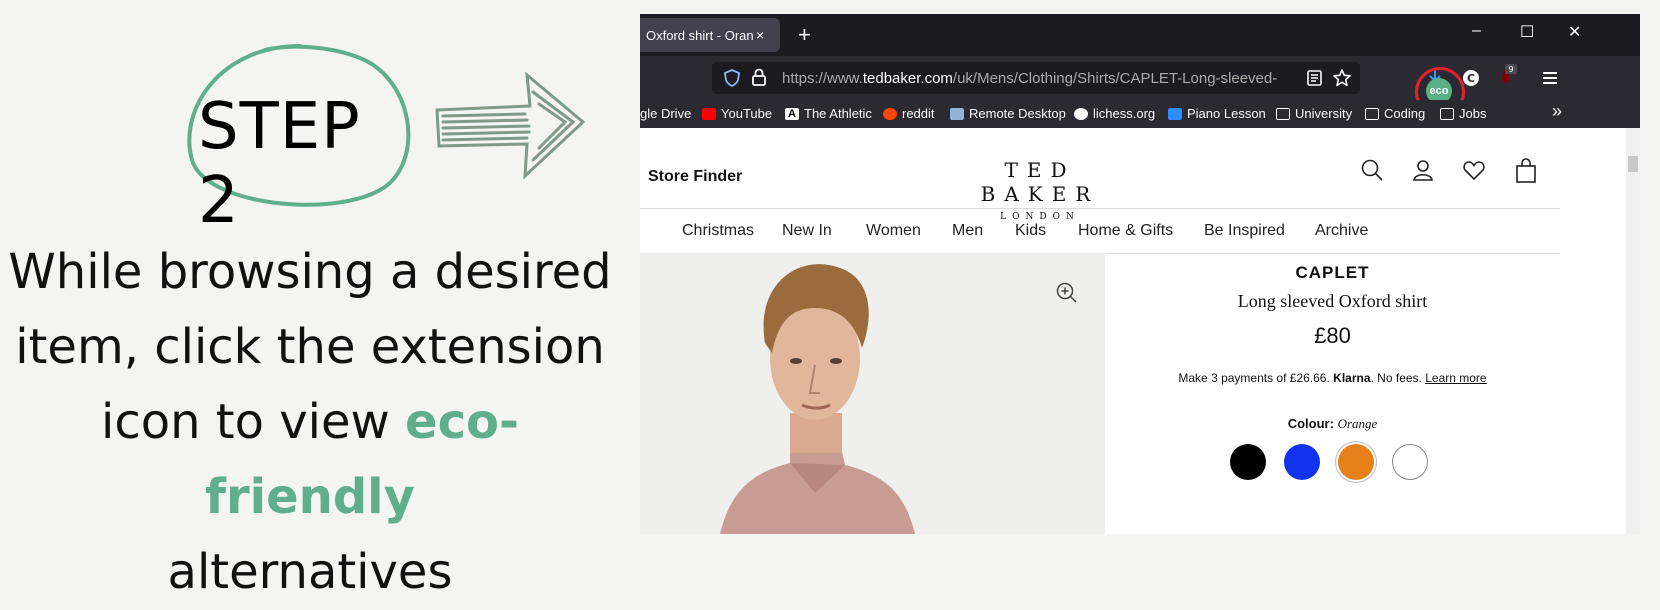 This screenshot has width=1660, height=610. What do you see at coordinates (1352, 378) in the screenshot?
I see `klarna-brand: Klarna` at bounding box center [1352, 378].